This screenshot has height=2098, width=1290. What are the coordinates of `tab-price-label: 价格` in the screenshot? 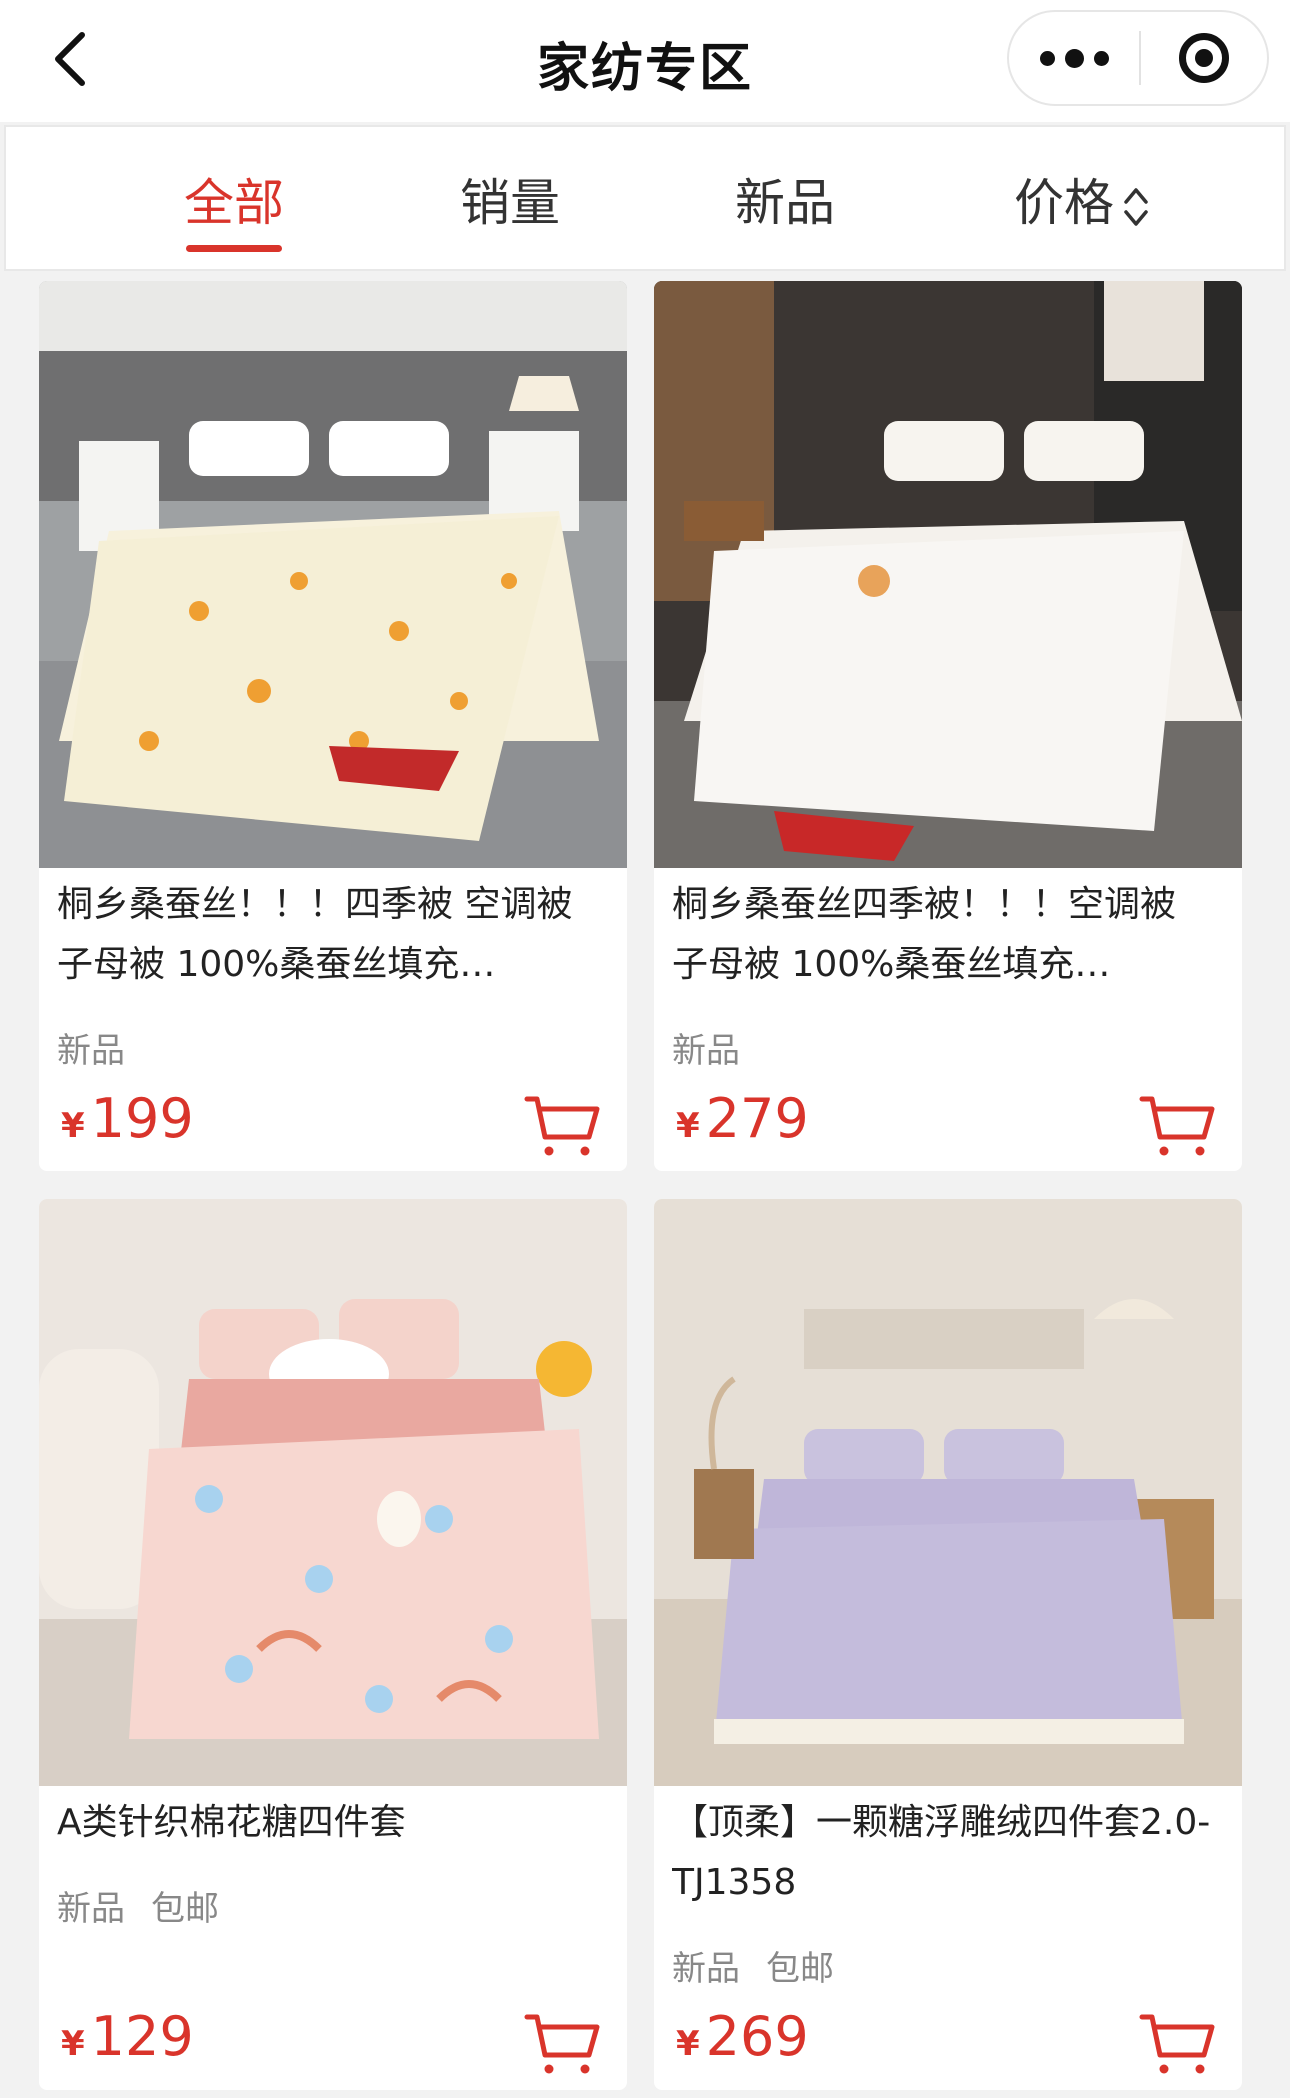 It's located at (1064, 203).